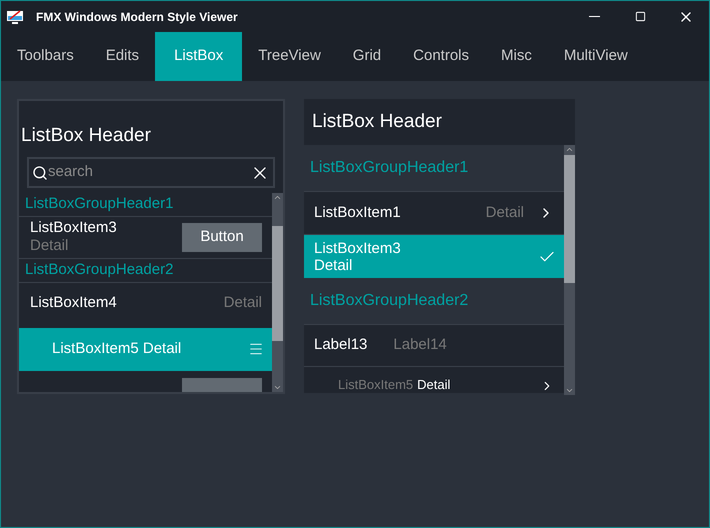  What do you see at coordinates (145, 238) in the screenshot?
I see `list-item: ListBoxItem3 Detail Button` at bounding box center [145, 238].